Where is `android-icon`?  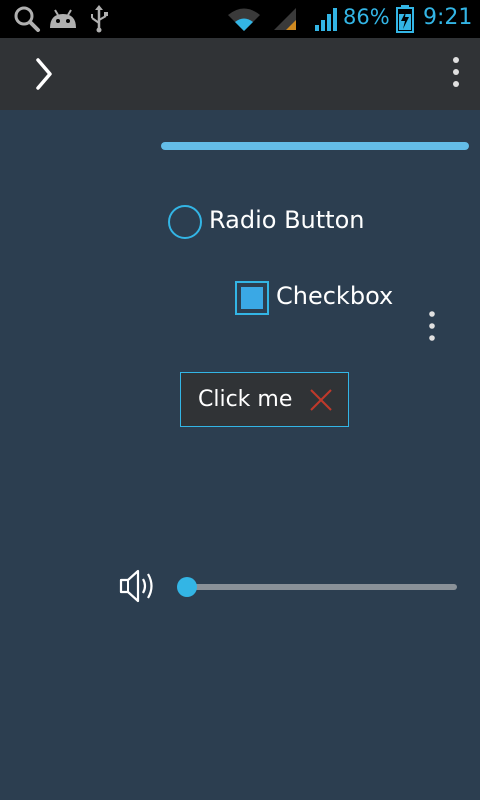 android-icon is located at coordinates (63, 18).